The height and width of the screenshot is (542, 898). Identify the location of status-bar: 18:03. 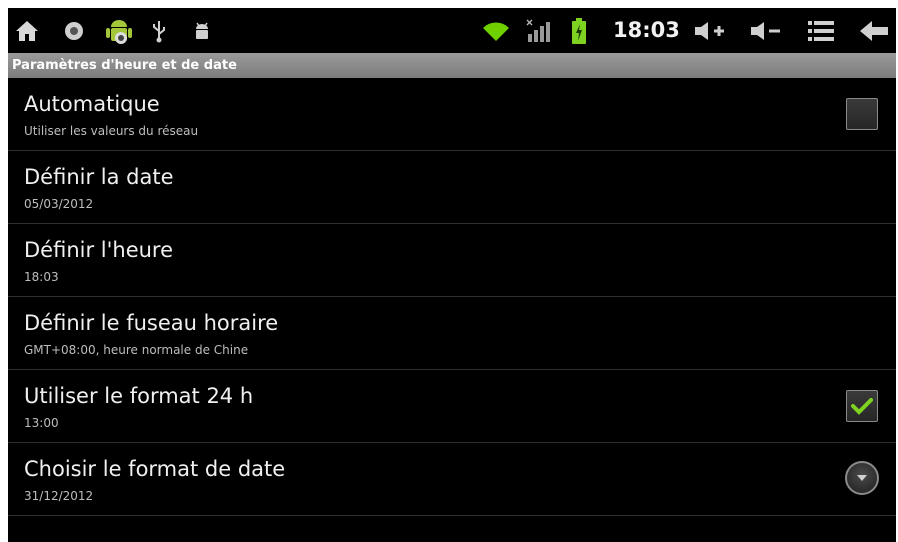
(452, 30).